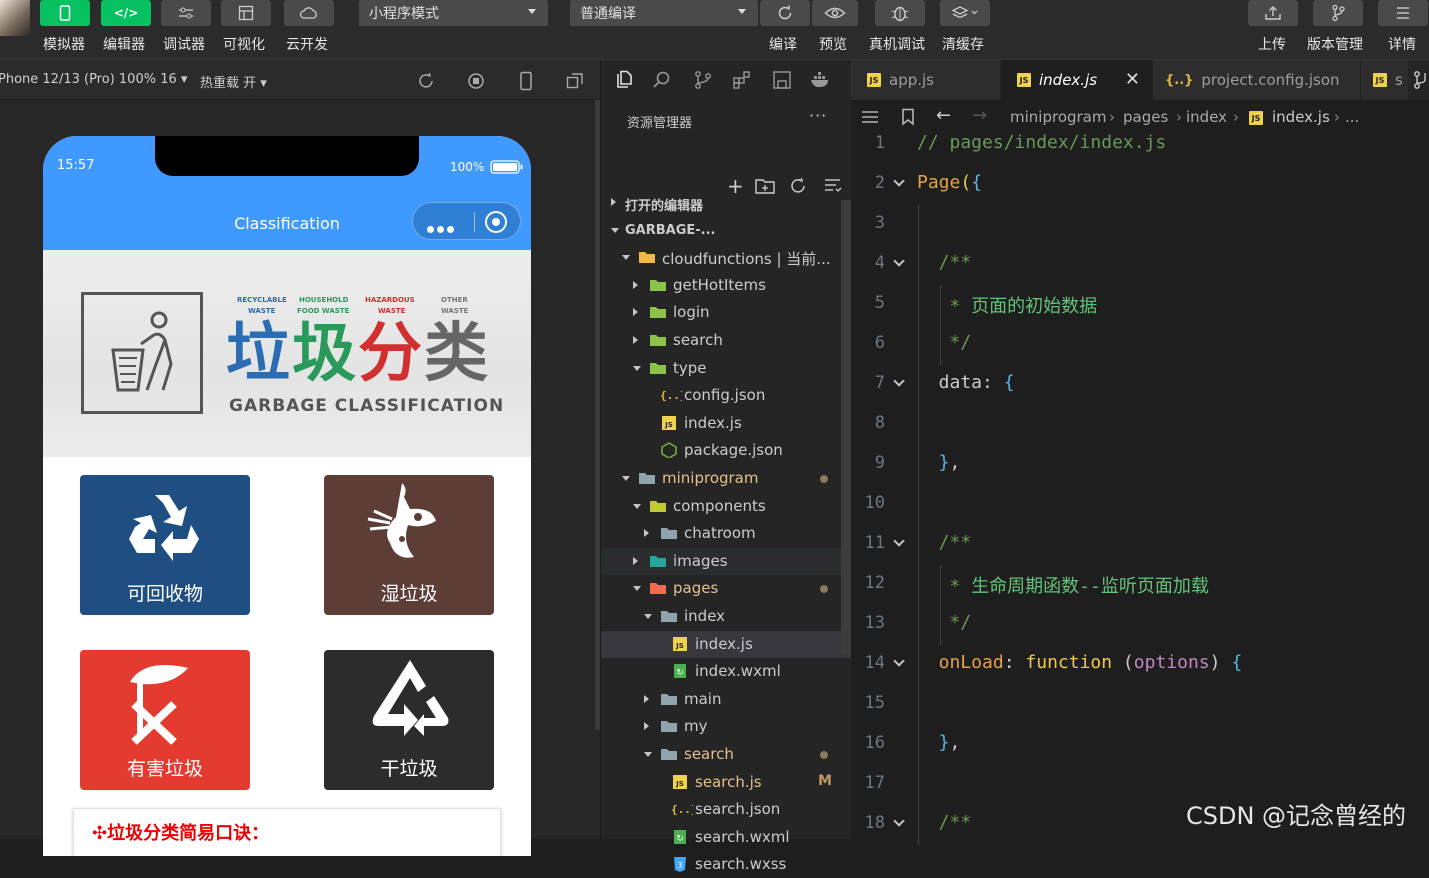 This screenshot has height=878, width=1429. What do you see at coordinates (662, 80) in the screenshot?
I see `search-icon` at bounding box center [662, 80].